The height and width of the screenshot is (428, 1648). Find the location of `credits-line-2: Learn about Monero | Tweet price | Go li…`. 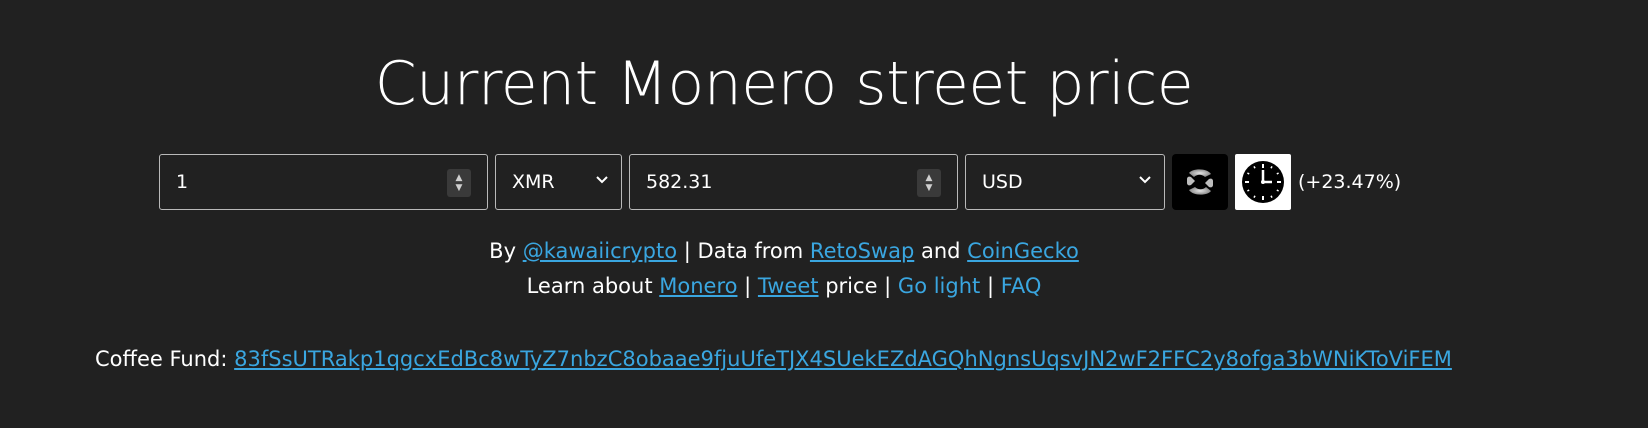

credits-line-2: Learn about Monero | Tweet price | Go li… is located at coordinates (784, 286).